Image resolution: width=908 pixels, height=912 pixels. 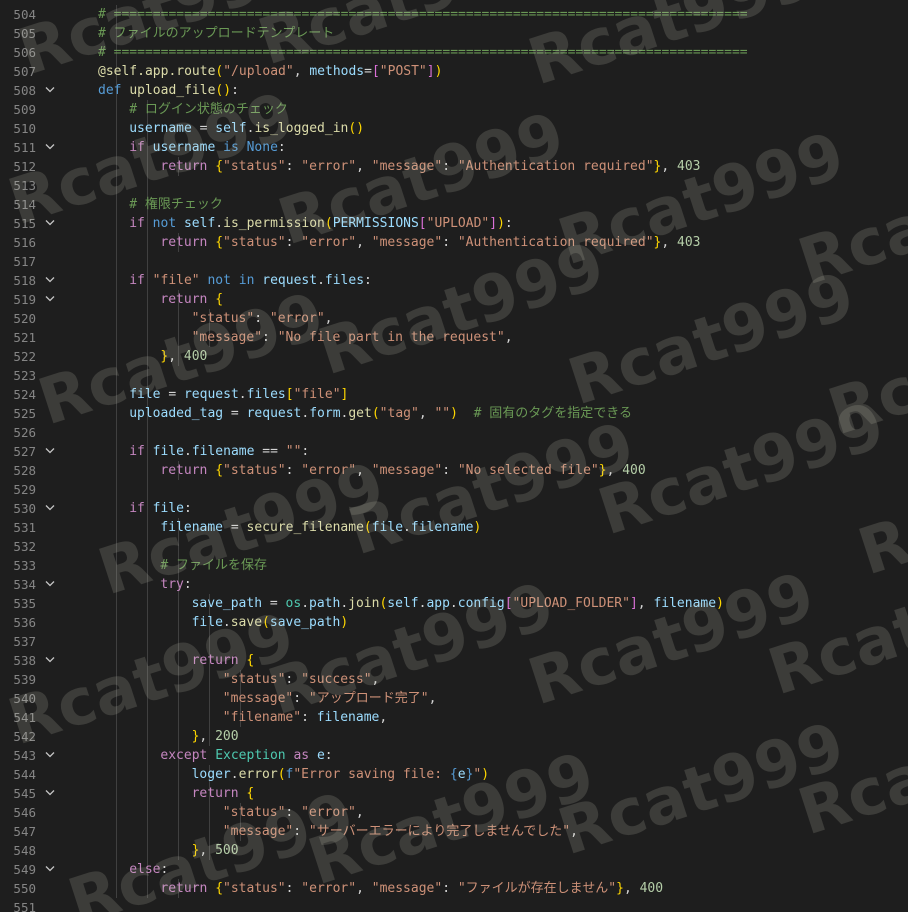 I want to click on code-line: username = self.is_logged_in(), so click(x=246, y=128).